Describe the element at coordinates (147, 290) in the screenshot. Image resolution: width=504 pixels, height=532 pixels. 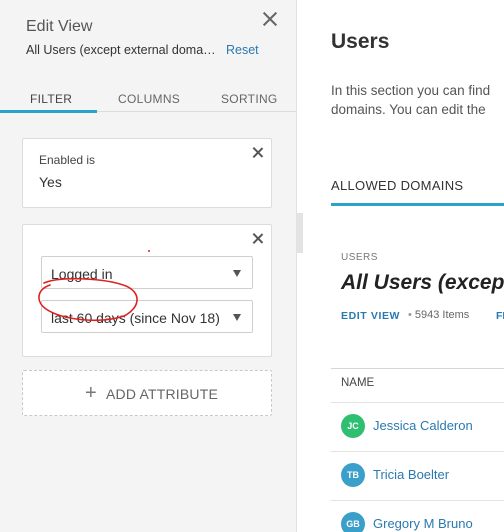
I see `filter-card-logged-in: Logged in last 60 days (since Nov 18)` at that location.